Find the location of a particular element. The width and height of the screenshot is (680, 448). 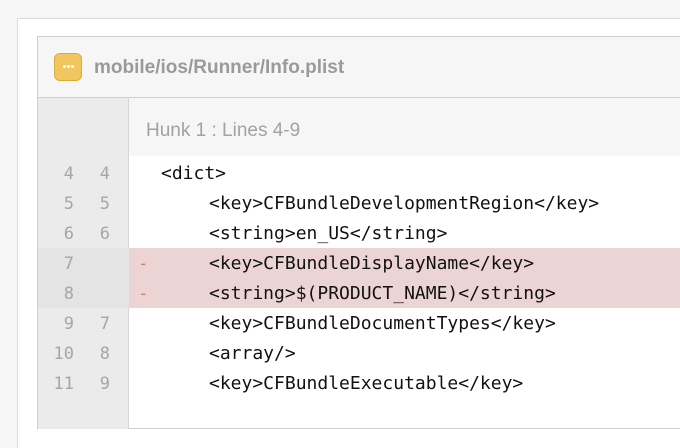

old-line-number: 11 is located at coordinates (63, 384).